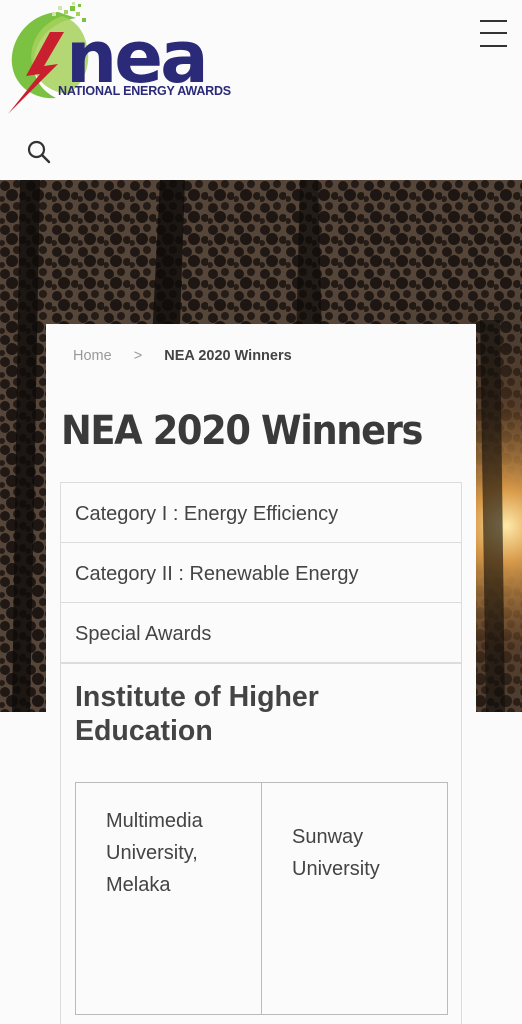 This screenshot has height=1024, width=522. Describe the element at coordinates (228, 356) in the screenshot. I see `breadcrumb-current: NEA 2020 Winners` at that location.